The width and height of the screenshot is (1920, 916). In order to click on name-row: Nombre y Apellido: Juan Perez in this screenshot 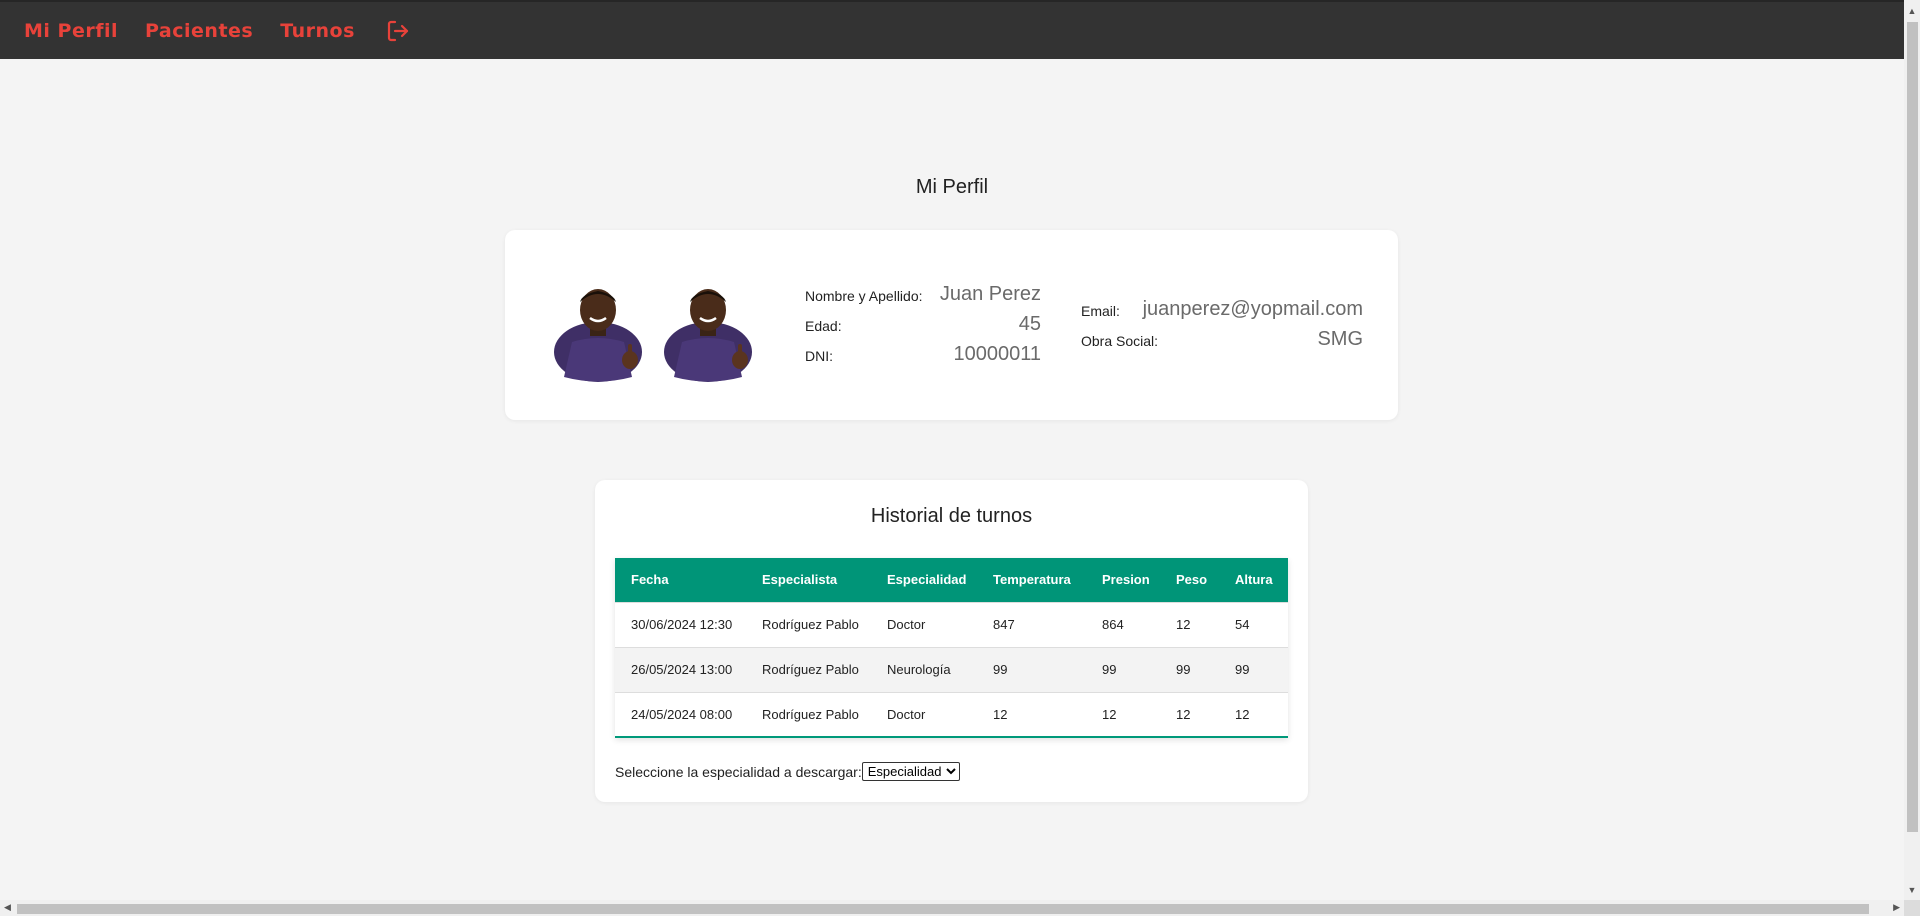, I will do `click(923, 298)`.